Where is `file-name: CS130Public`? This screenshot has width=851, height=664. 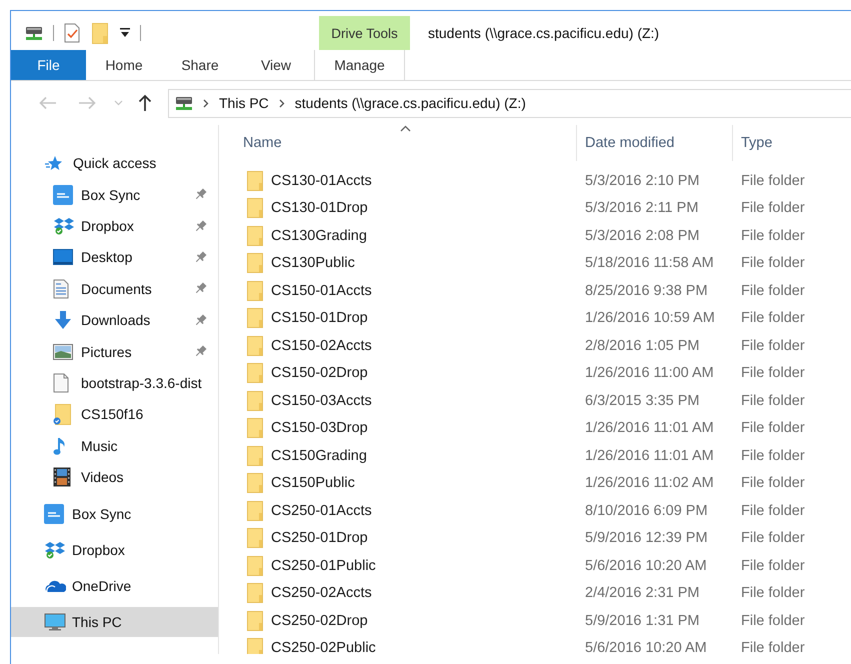 file-name: CS130Public is located at coordinates (313, 263).